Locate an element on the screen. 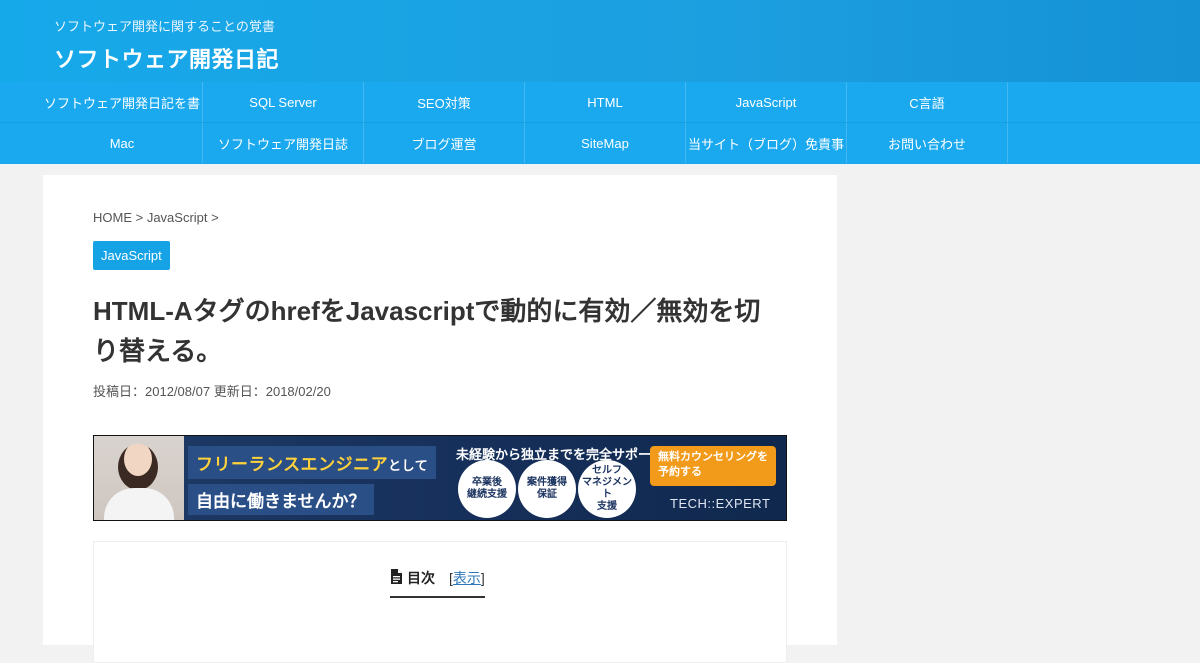 The height and width of the screenshot is (663, 1200). toc-toggle: [表示] is located at coordinates (467, 578).